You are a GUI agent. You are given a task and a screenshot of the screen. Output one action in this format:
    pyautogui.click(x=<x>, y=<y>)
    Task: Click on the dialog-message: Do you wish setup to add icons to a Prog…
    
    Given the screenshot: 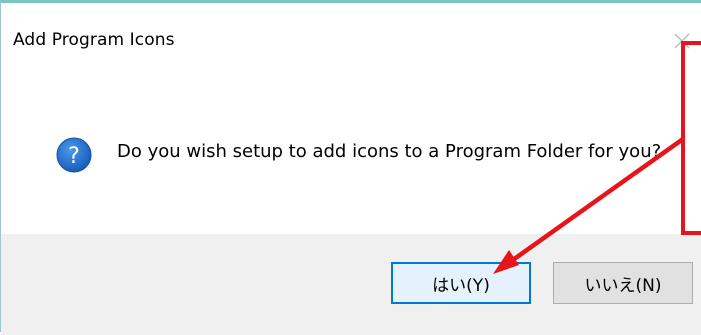 What is the action you would take?
    pyautogui.click(x=389, y=151)
    